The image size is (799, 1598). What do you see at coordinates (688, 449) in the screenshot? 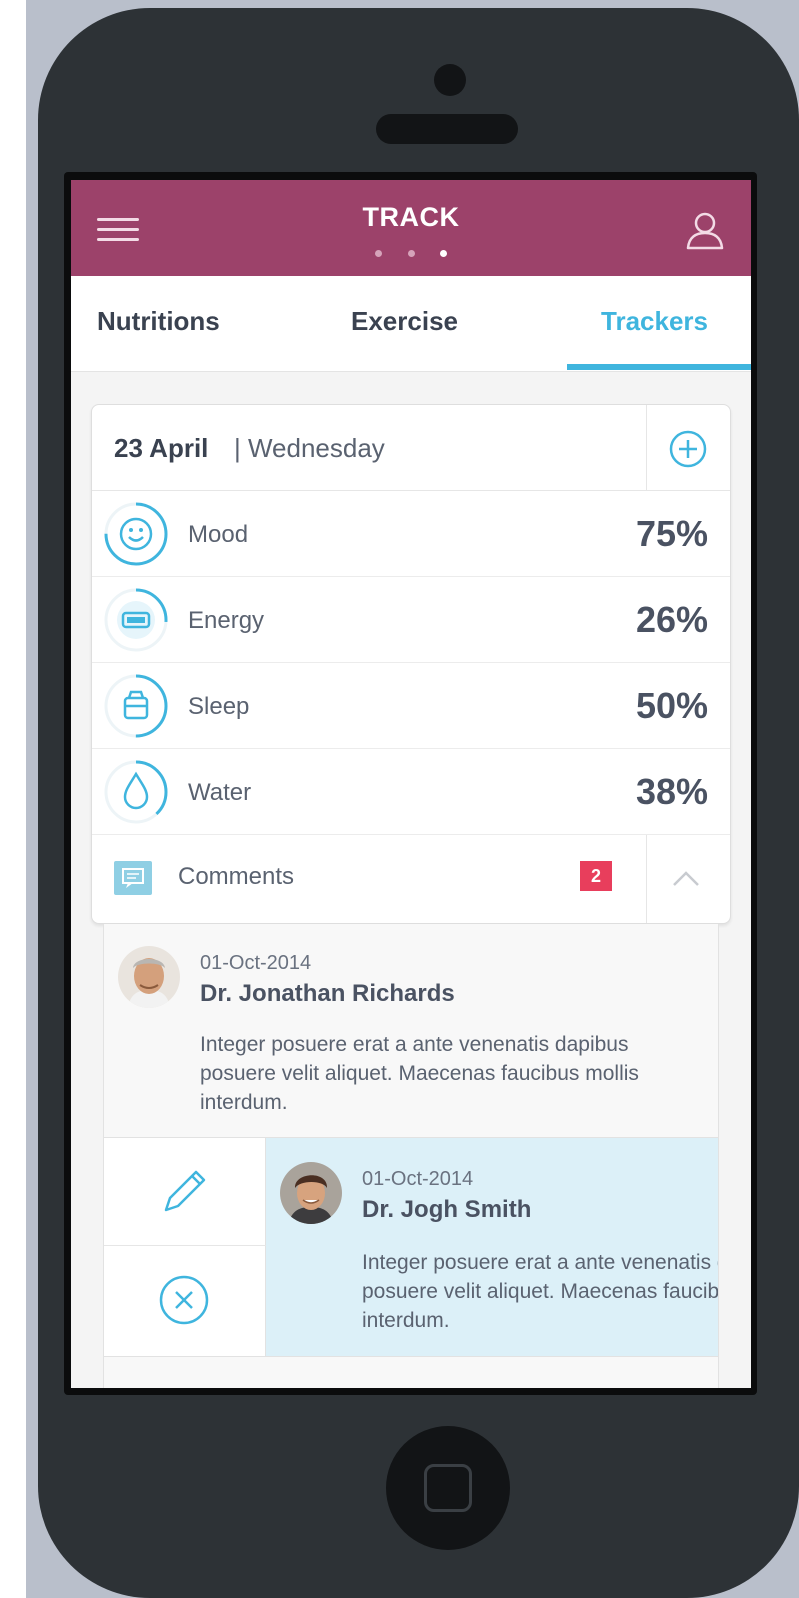
I see `add-circle-icon` at bounding box center [688, 449].